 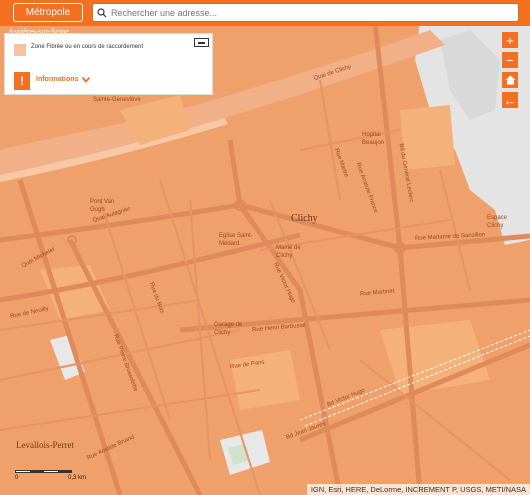 What do you see at coordinates (288, 252) in the screenshot?
I see `map-label-mairie: Mairie de Clichy` at bounding box center [288, 252].